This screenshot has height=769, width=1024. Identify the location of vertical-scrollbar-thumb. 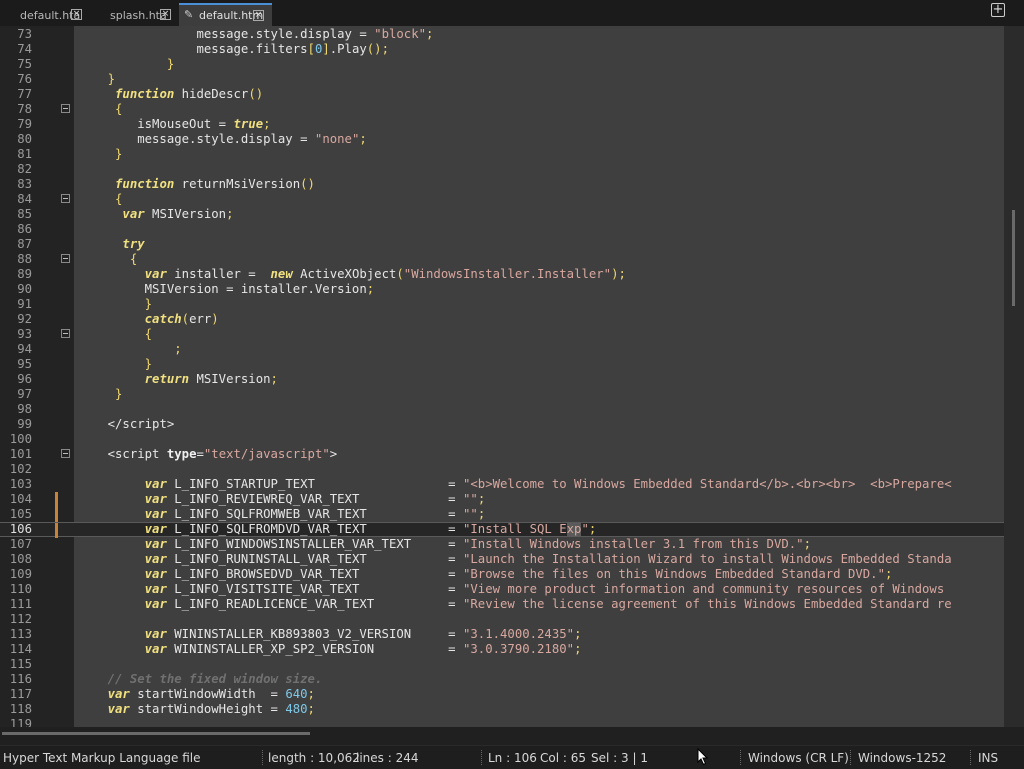
(1013, 258).